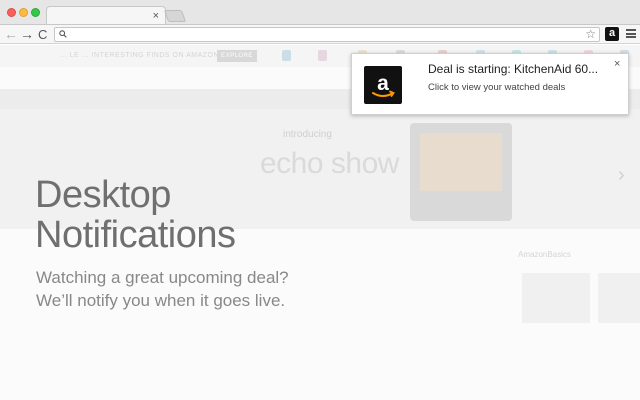  Describe the element at coordinates (135, 235) in the screenshot. I see `headline-line-2: Notifications` at that location.